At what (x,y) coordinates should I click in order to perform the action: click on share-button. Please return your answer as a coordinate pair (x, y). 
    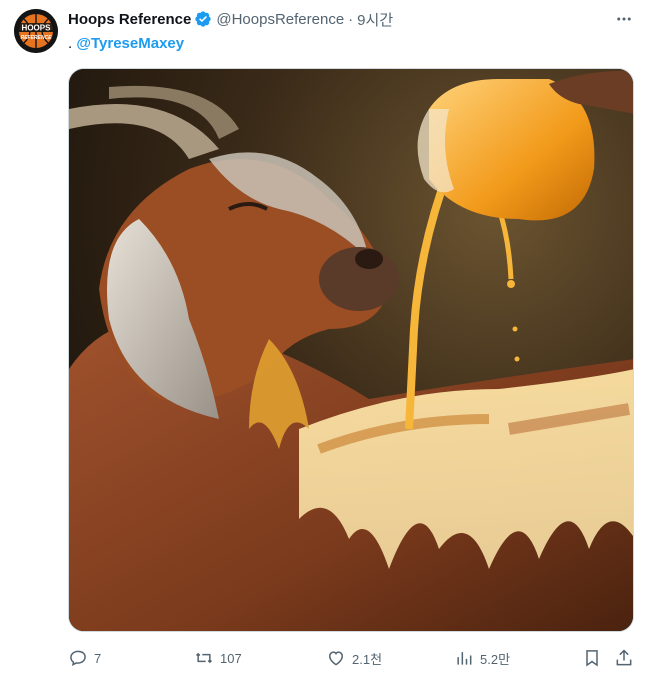
    Looking at the image, I should click on (624, 658).